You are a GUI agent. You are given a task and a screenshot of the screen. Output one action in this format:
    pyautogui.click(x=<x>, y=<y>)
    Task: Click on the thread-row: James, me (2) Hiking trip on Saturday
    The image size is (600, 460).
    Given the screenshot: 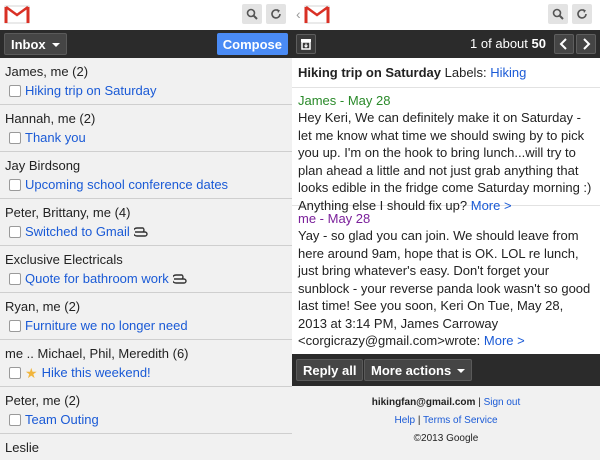 What is the action you would take?
    pyautogui.click(x=146, y=81)
    